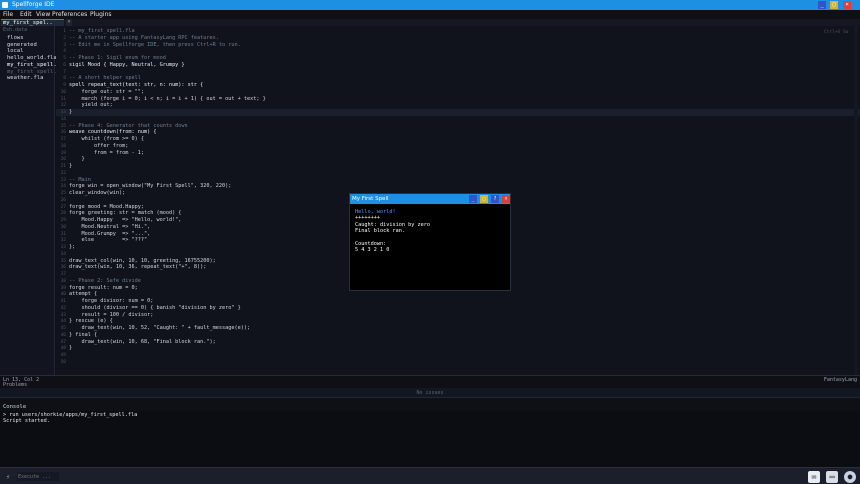  Describe the element at coordinates (5, 5) in the screenshot. I see `app-icon` at that location.